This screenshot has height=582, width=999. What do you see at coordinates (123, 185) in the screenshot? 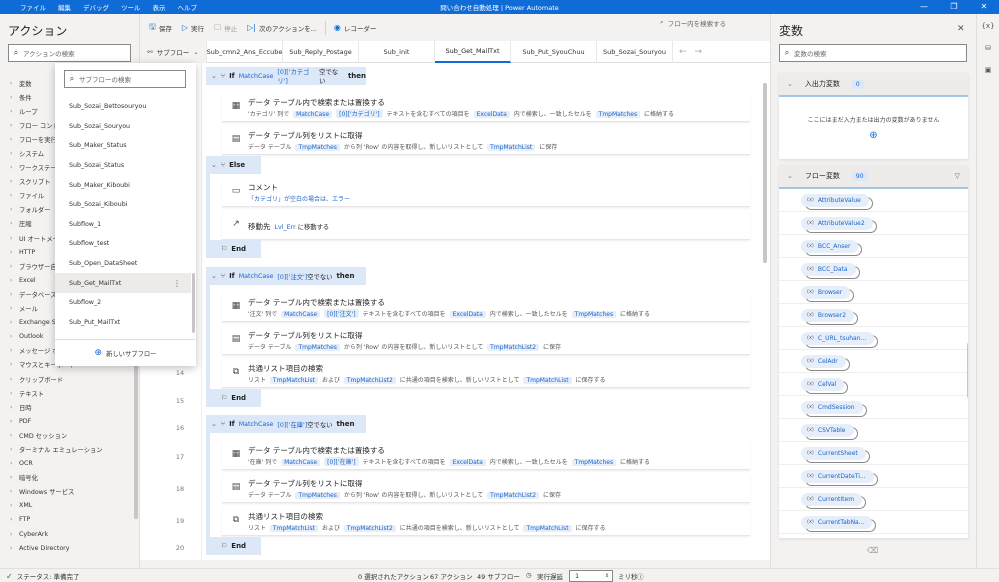
I see `subflow-list-item: Sub_Maker_Kiboubi` at bounding box center [123, 185].